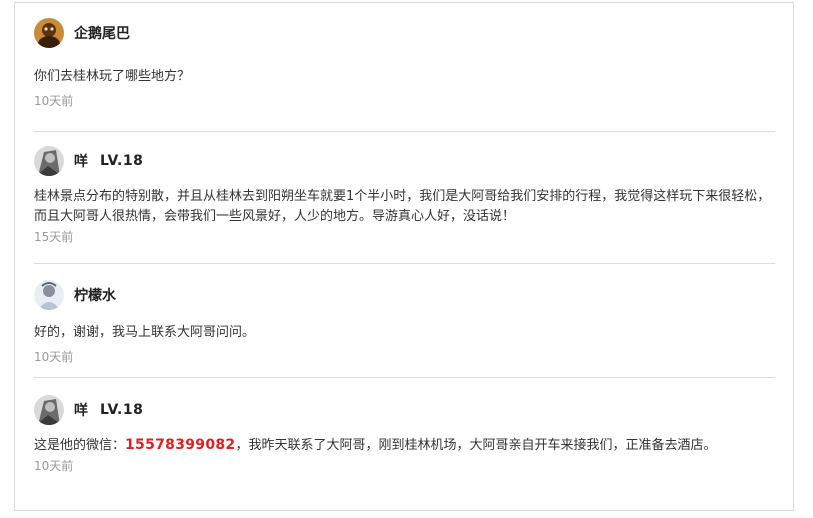 This screenshot has width=813, height=518. I want to click on comment-header: 企鹅尾巴, so click(404, 33).